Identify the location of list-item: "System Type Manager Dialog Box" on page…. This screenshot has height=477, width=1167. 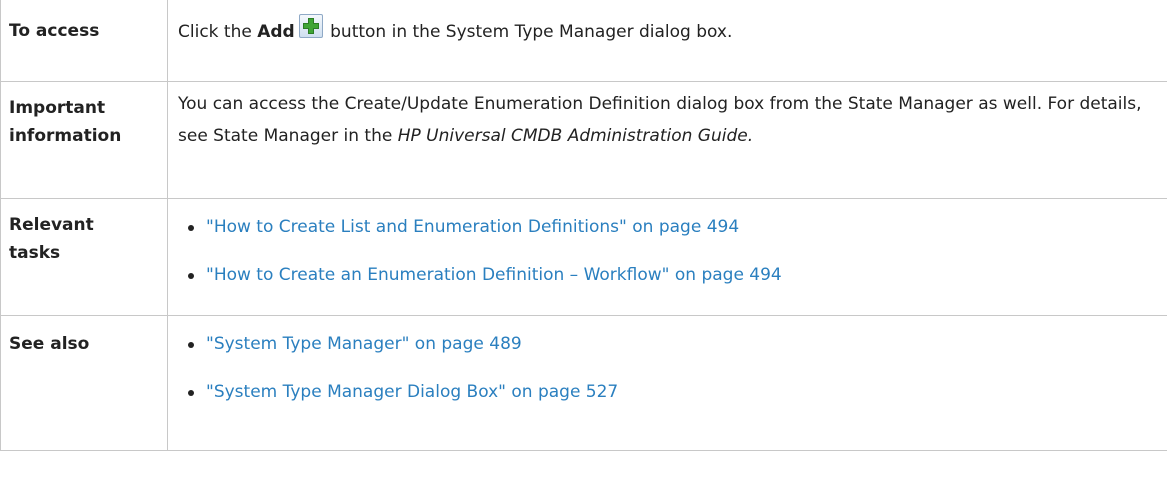
(668, 400).